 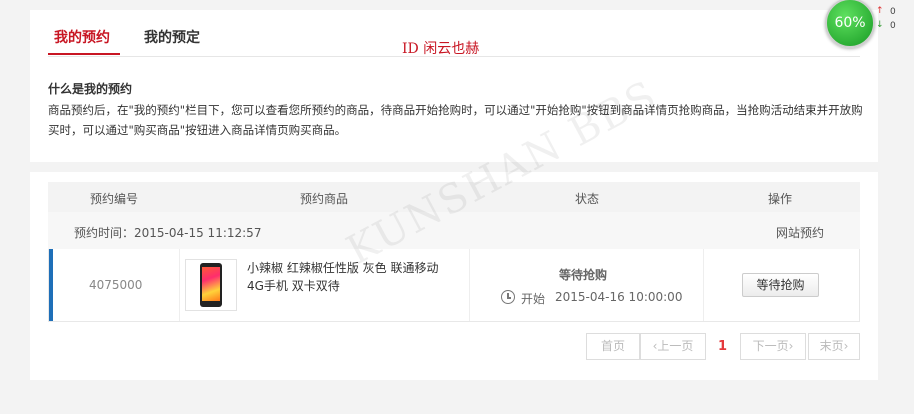 I want to click on pager-last-button: 末页›, so click(x=834, y=346).